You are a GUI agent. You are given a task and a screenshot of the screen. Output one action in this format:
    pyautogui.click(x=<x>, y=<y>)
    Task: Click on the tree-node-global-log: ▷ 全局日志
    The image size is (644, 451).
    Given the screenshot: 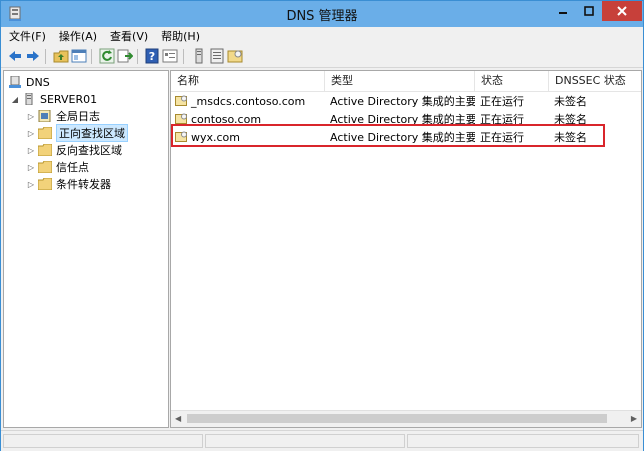 What is the action you would take?
    pyautogui.click(x=63, y=116)
    